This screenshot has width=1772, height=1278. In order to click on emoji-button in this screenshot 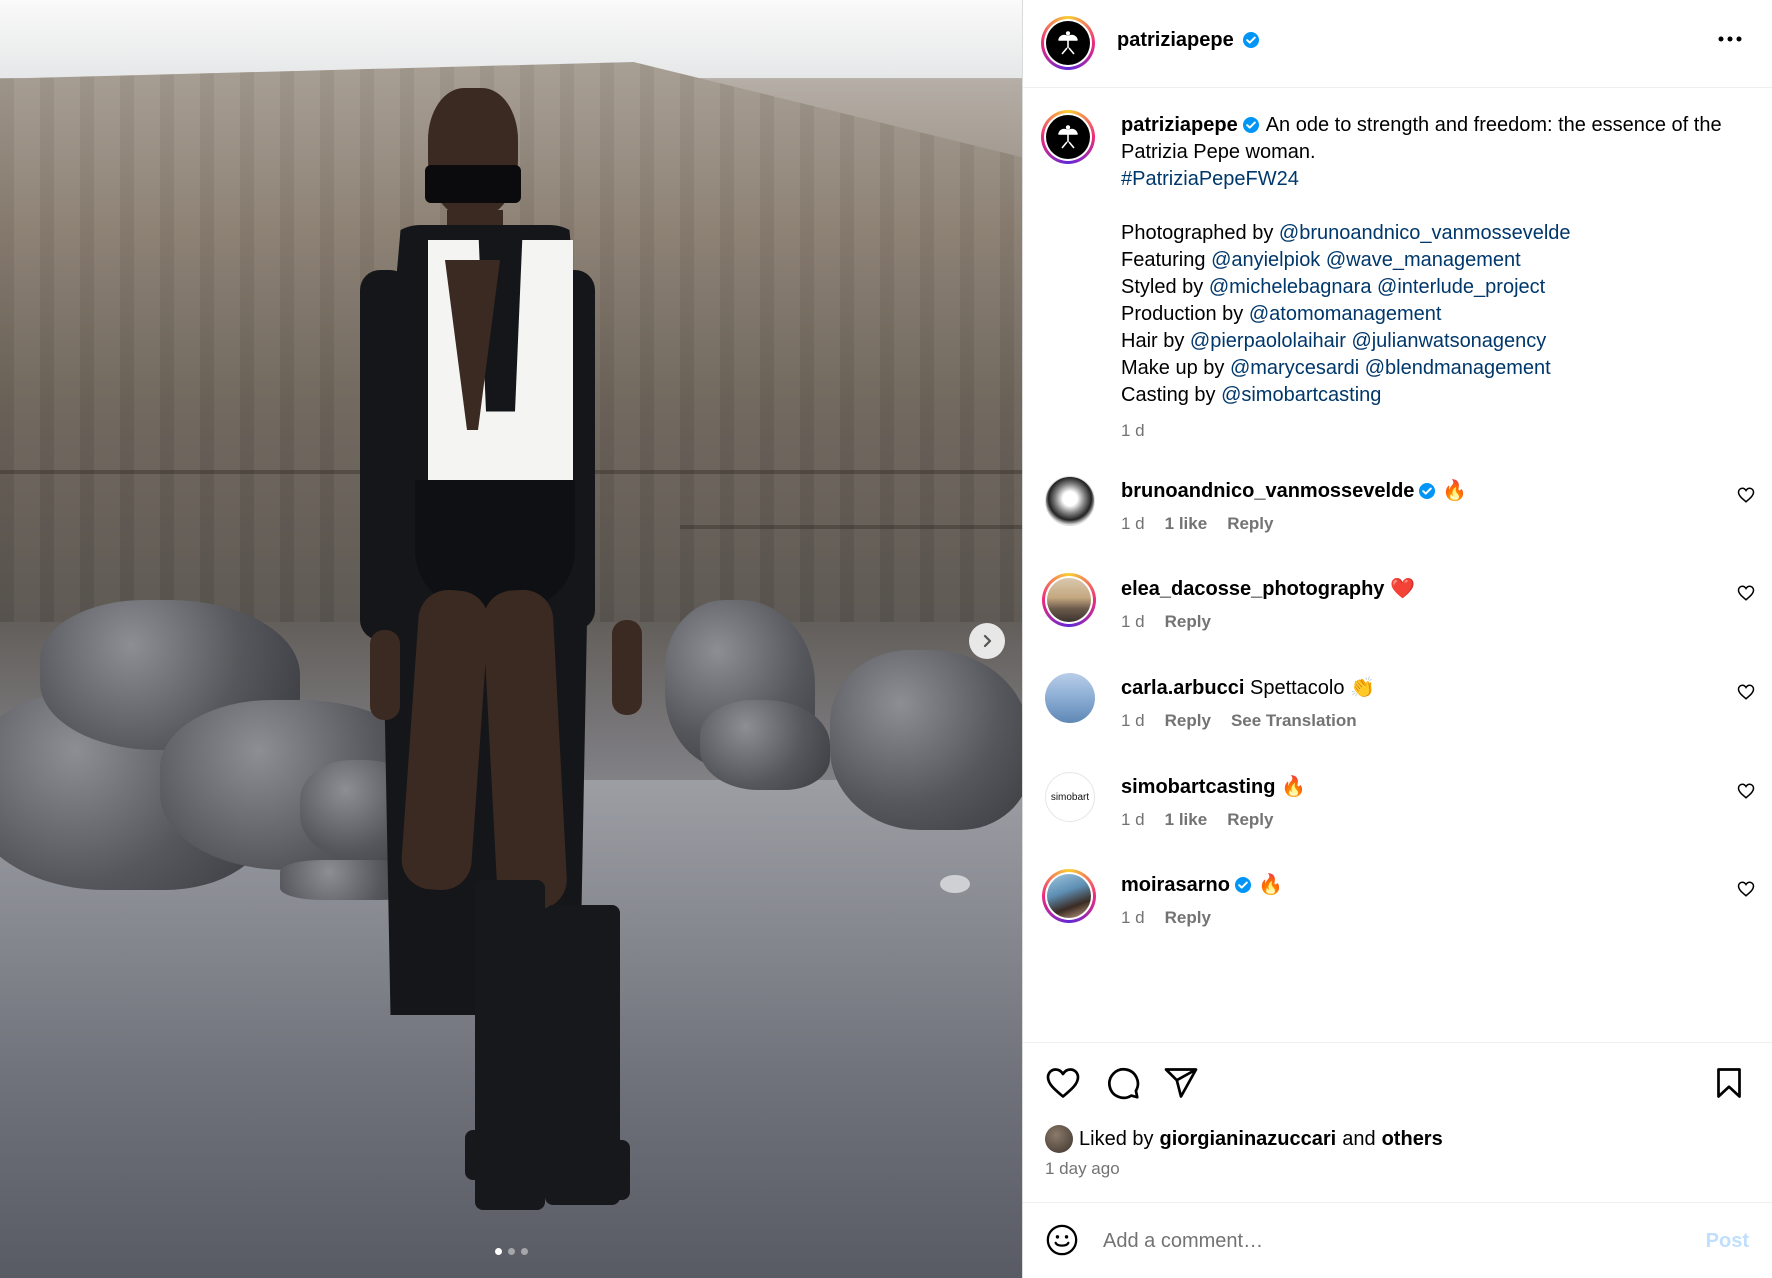, I will do `click(1062, 1242)`.